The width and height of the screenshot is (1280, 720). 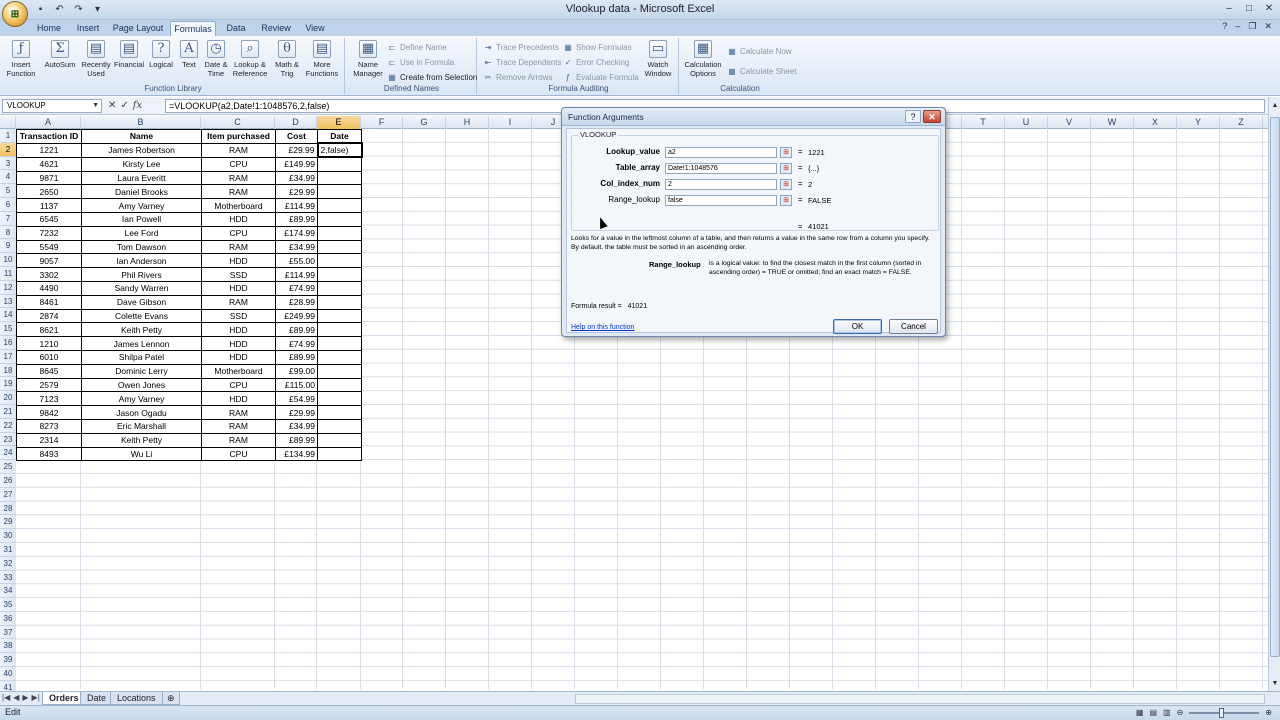 I want to click on insert-function-button: ƒ Insert Function, so click(x=21, y=59).